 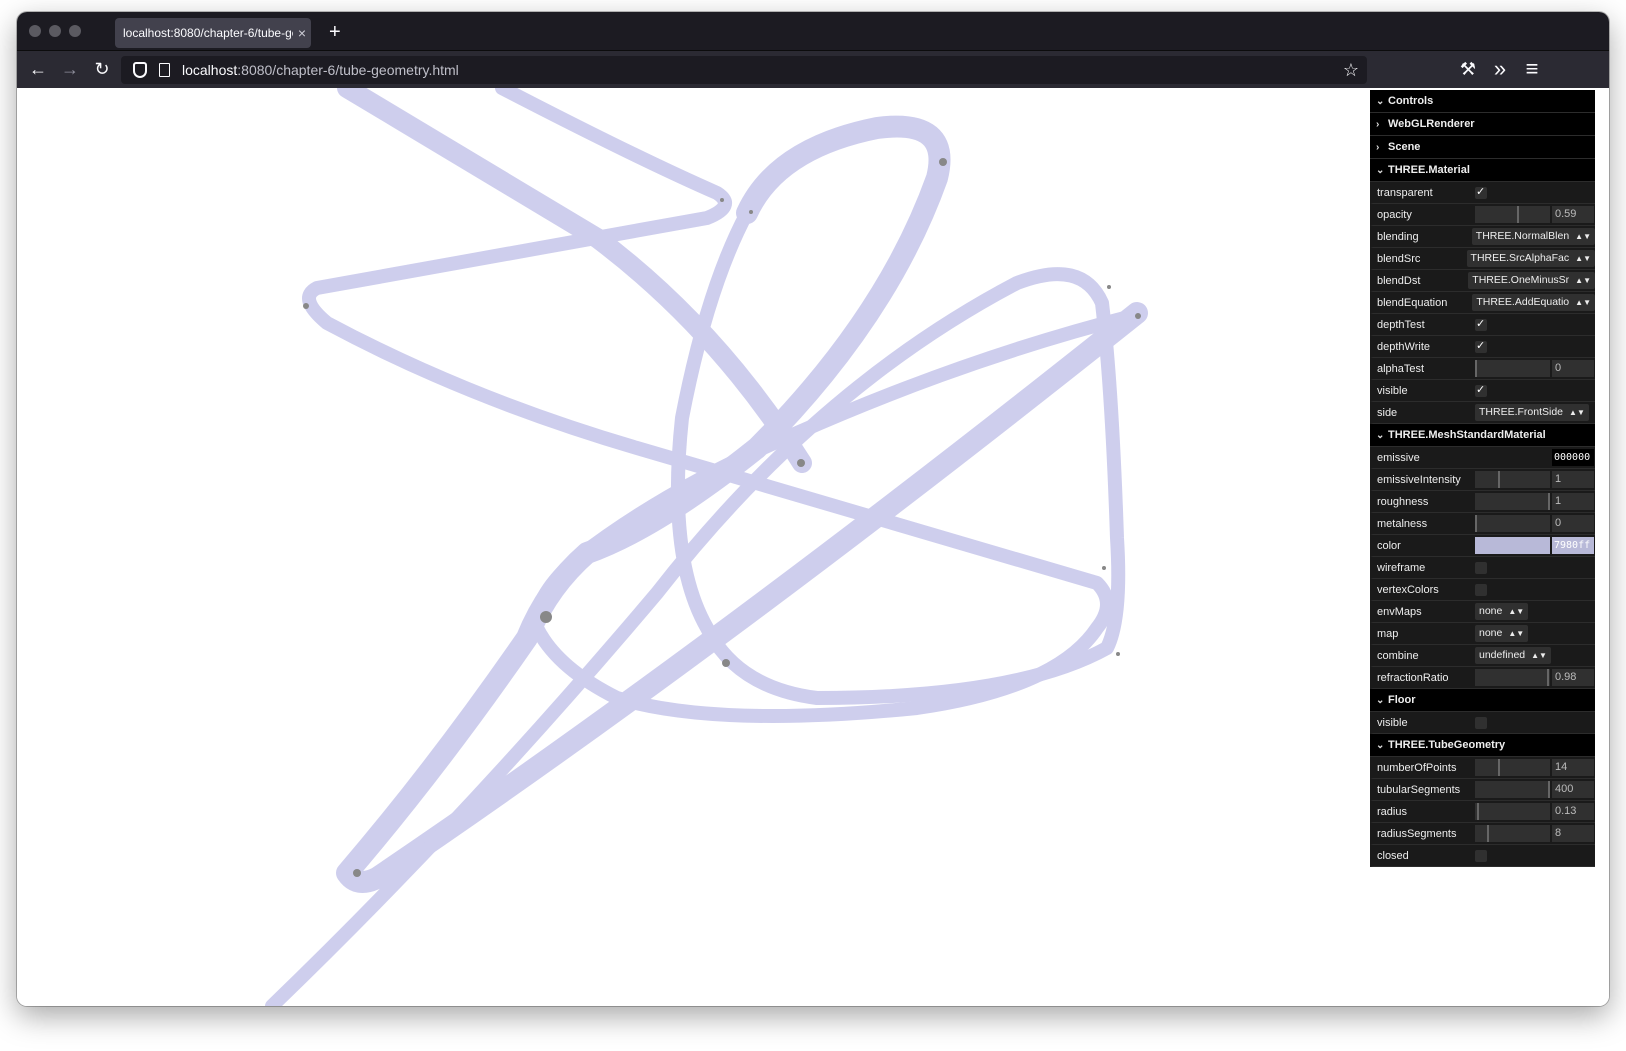 What do you see at coordinates (75, 31) in the screenshot?
I see `zoom-window-button` at bounding box center [75, 31].